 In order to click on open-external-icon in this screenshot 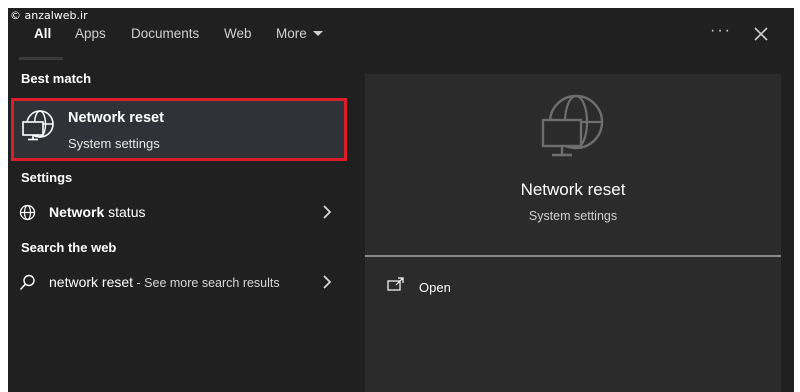, I will do `click(395, 284)`.